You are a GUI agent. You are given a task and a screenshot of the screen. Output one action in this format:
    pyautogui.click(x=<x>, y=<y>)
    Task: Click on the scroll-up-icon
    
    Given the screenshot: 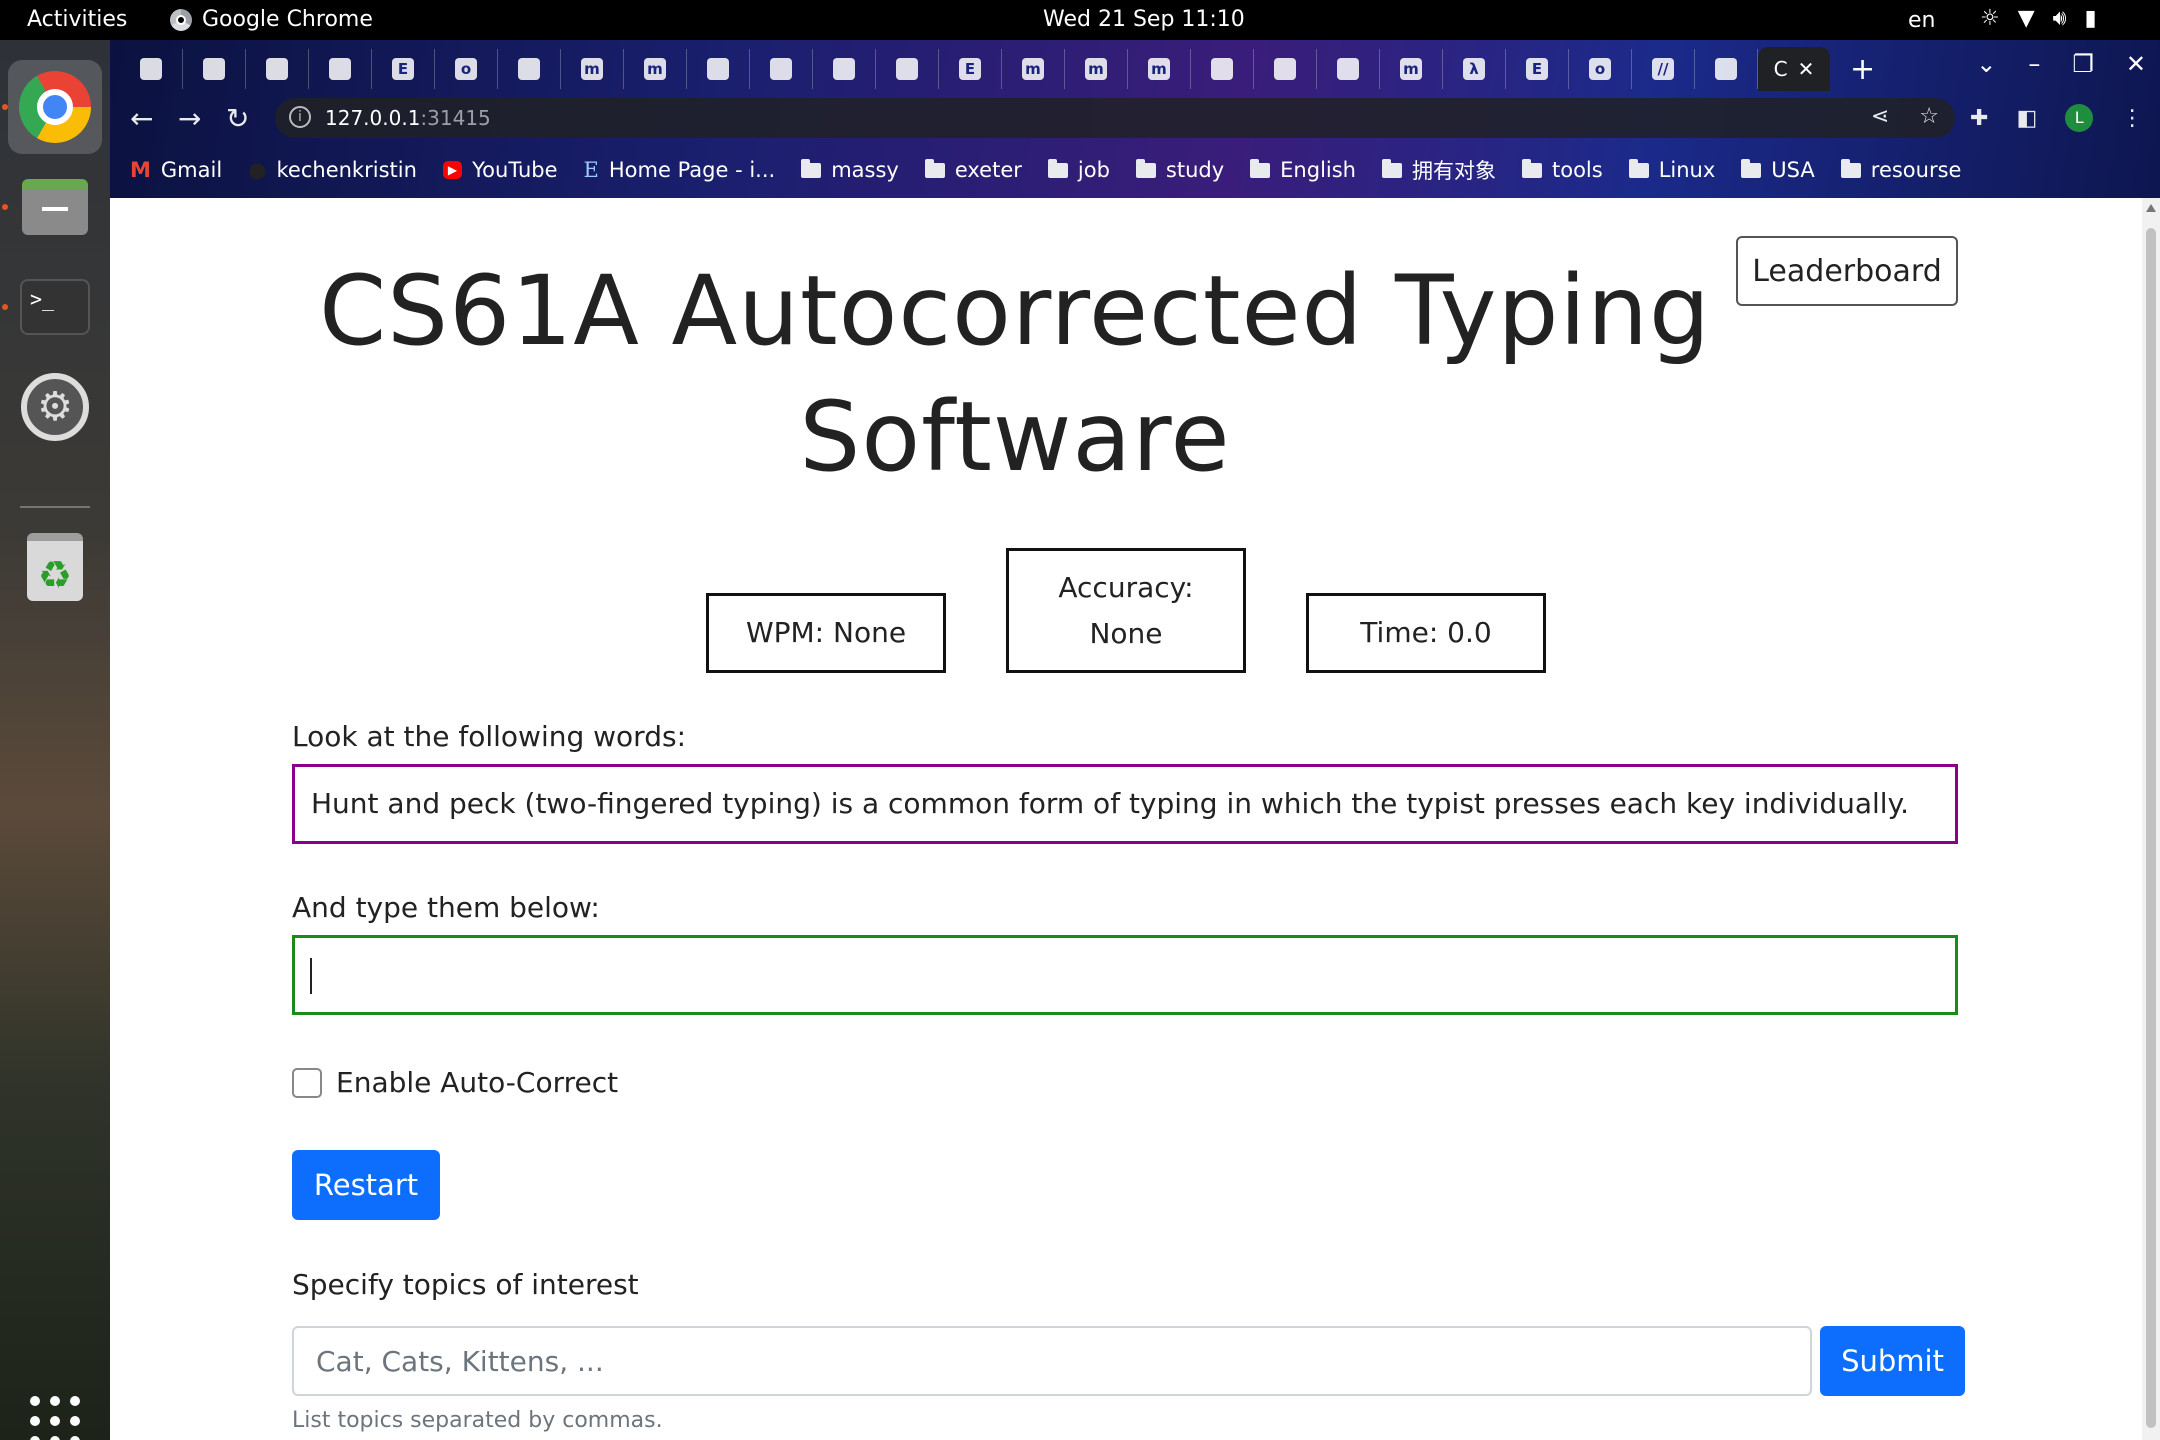 What is the action you would take?
    pyautogui.click(x=2151, y=208)
    